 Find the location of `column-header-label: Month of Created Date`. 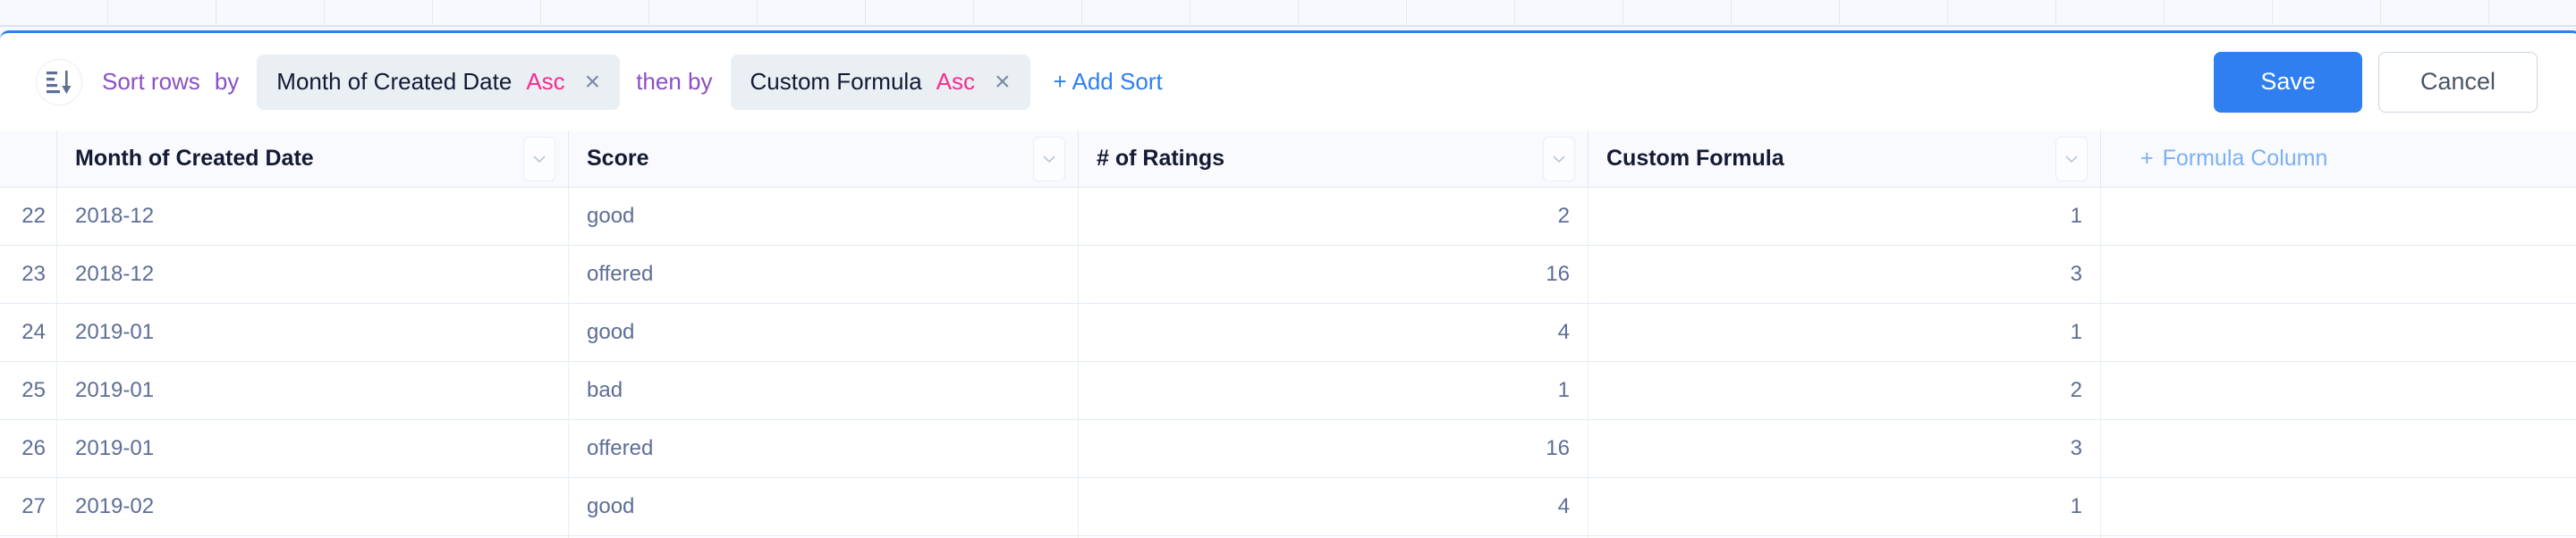

column-header-label: Month of Created Date is located at coordinates (194, 158).